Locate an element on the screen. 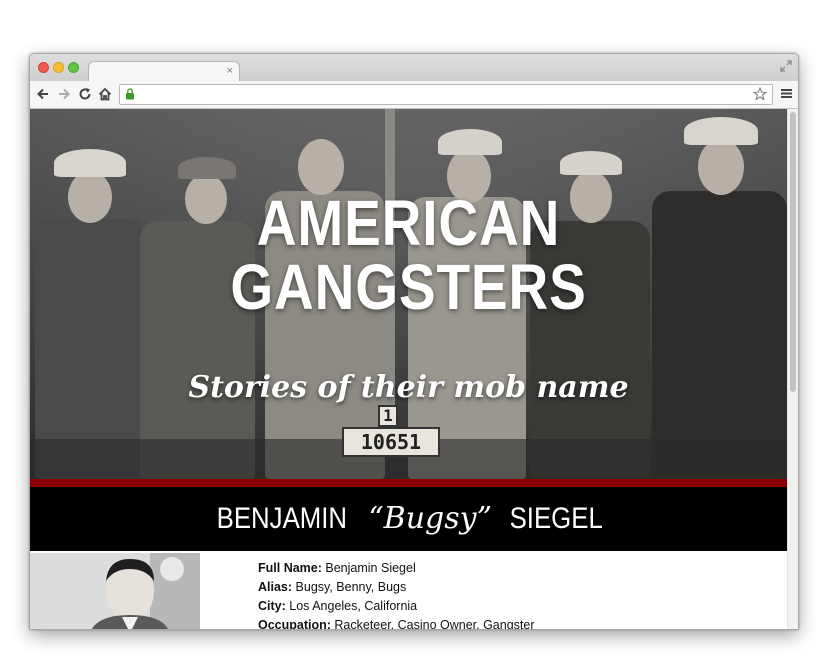  portrait-image is located at coordinates (115, 591).